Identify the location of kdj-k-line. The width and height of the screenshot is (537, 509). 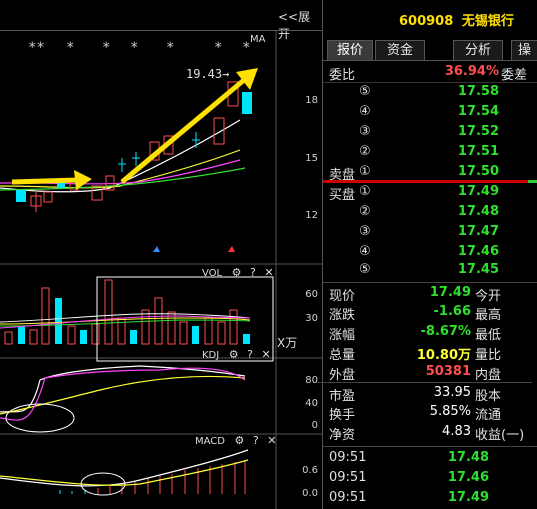
(123, 389).